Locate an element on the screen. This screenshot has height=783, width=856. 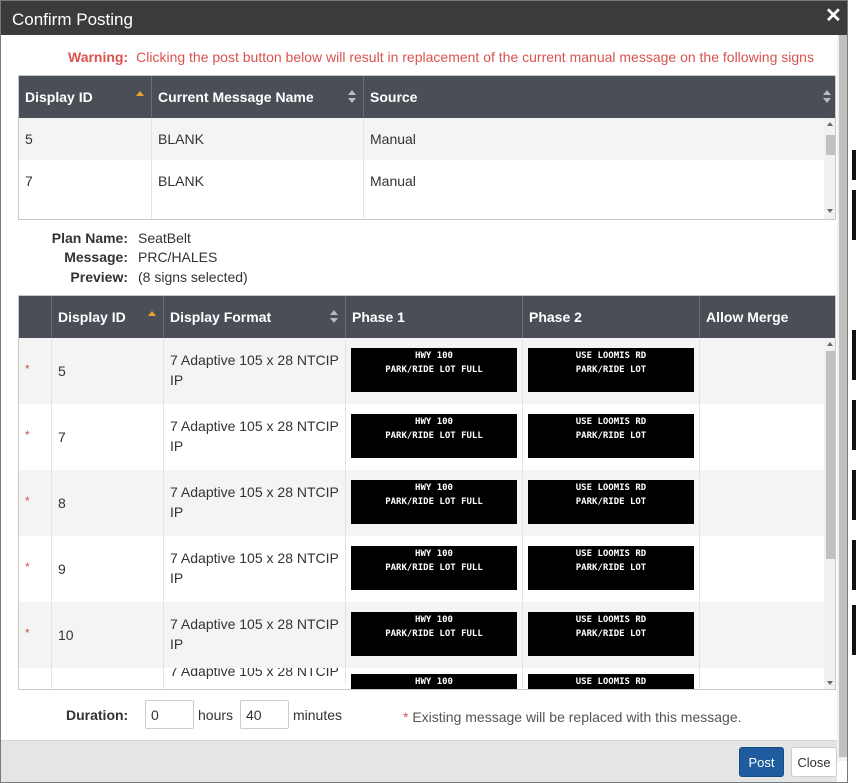
close-icon: ✕ is located at coordinates (833, 16).